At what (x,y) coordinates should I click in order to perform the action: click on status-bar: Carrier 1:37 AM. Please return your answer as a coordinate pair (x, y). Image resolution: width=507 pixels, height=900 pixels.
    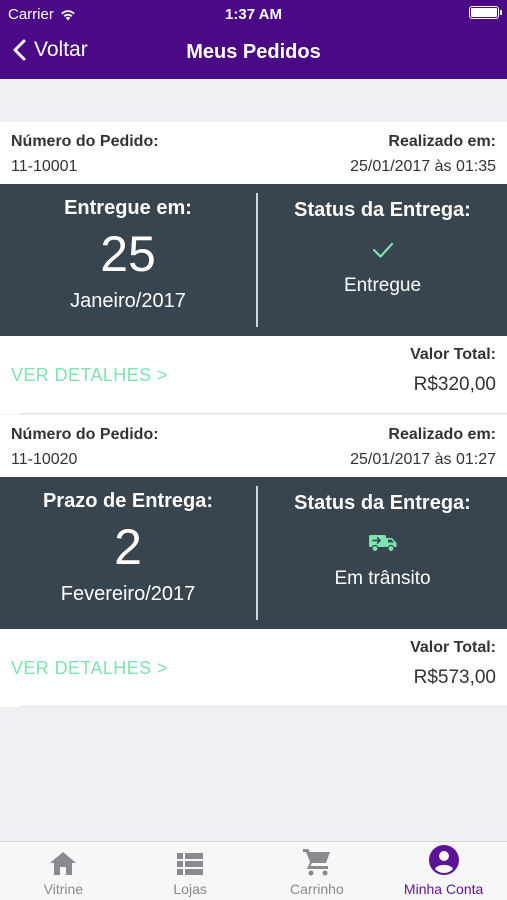
    Looking at the image, I should click on (253, 13).